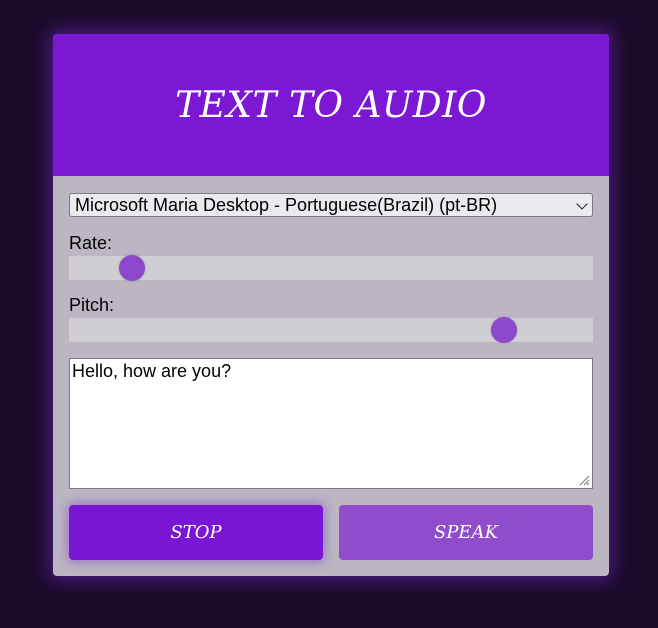 This screenshot has width=658, height=628. What do you see at coordinates (92, 305) in the screenshot?
I see `pitch-label: Pitch:` at bounding box center [92, 305].